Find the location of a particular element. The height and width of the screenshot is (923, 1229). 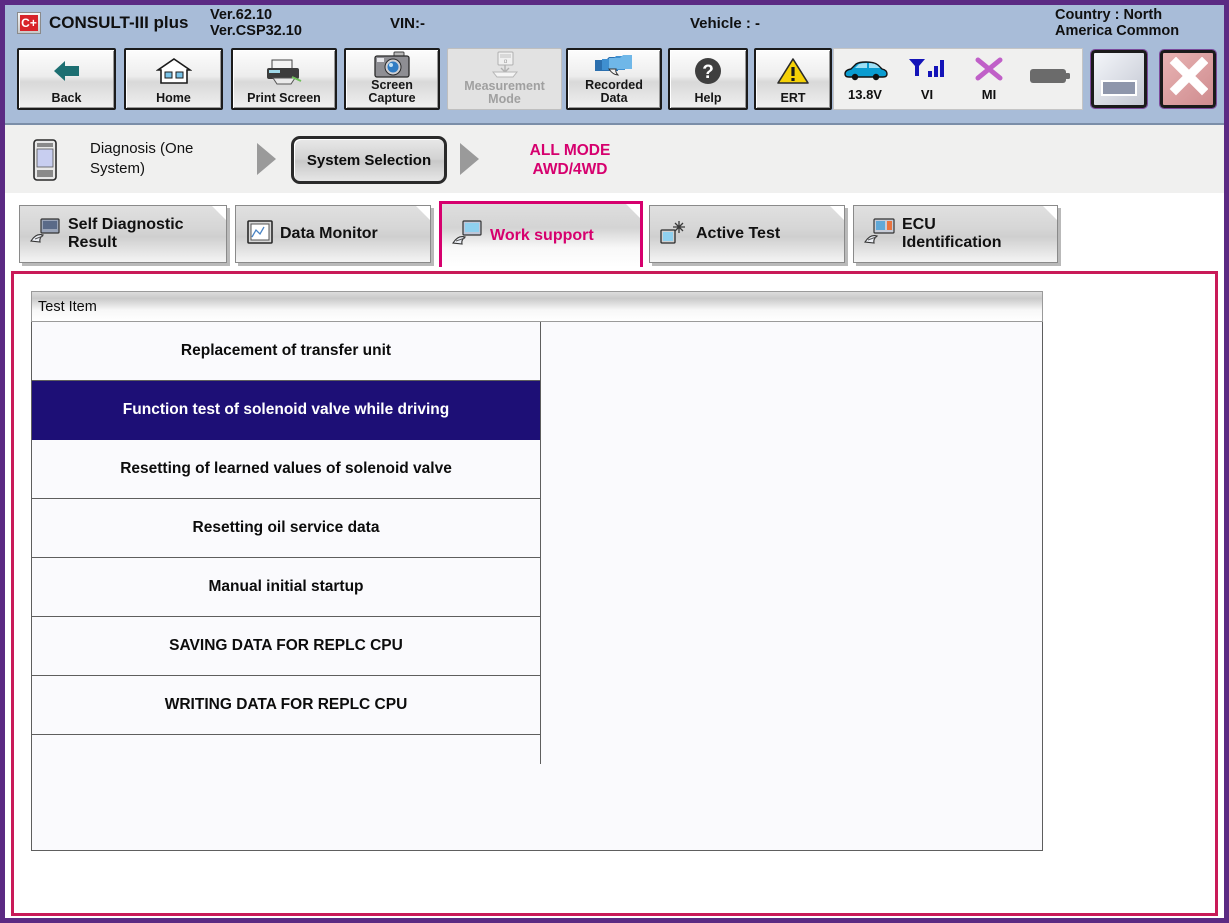

svg-text: α is located at coordinates (505, 62).